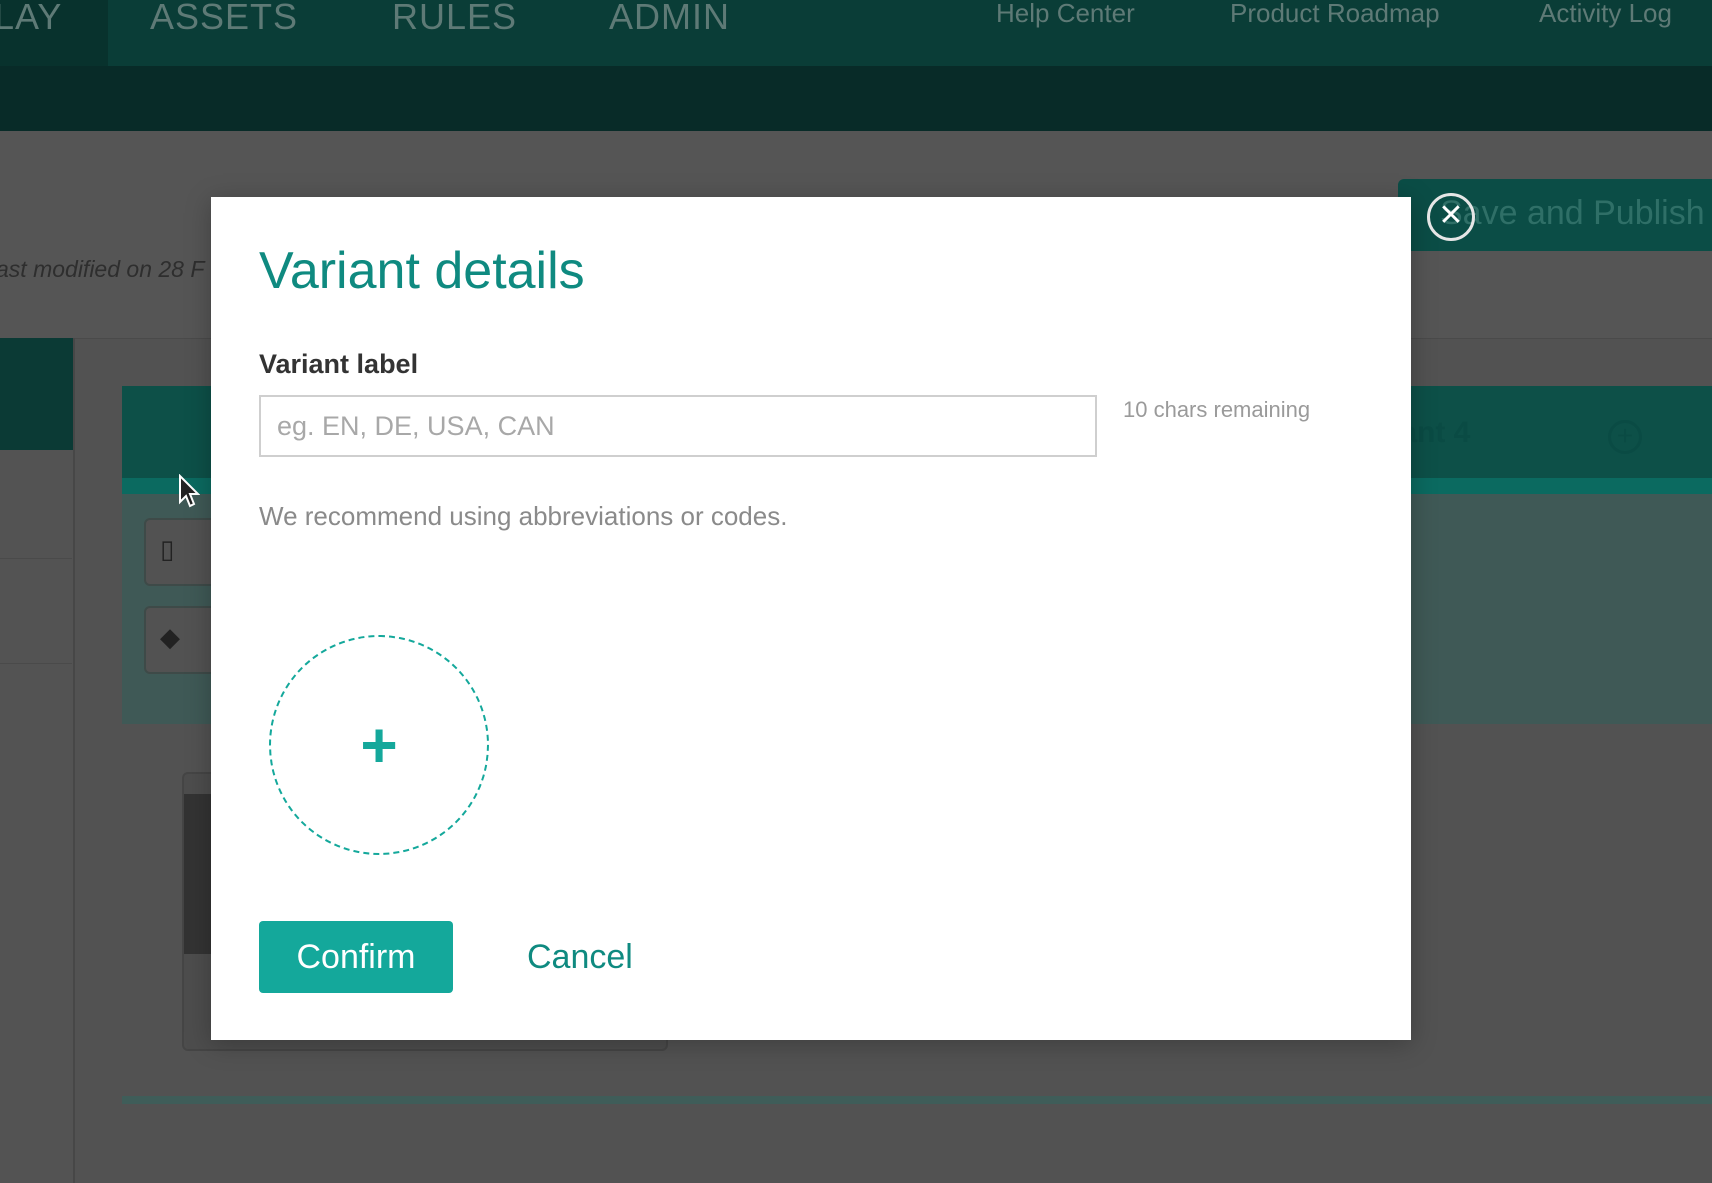  Describe the element at coordinates (224, 19) in the screenshot. I see `nav-item-assets: ASSETS` at that location.